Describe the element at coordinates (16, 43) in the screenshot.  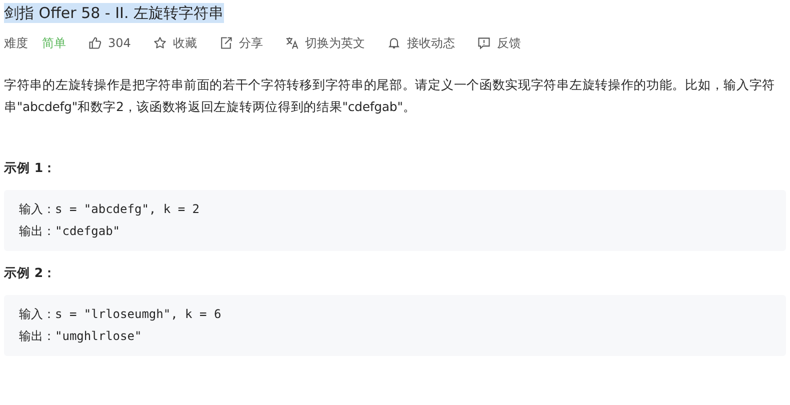
I see `difficulty-label: 难度` at that location.